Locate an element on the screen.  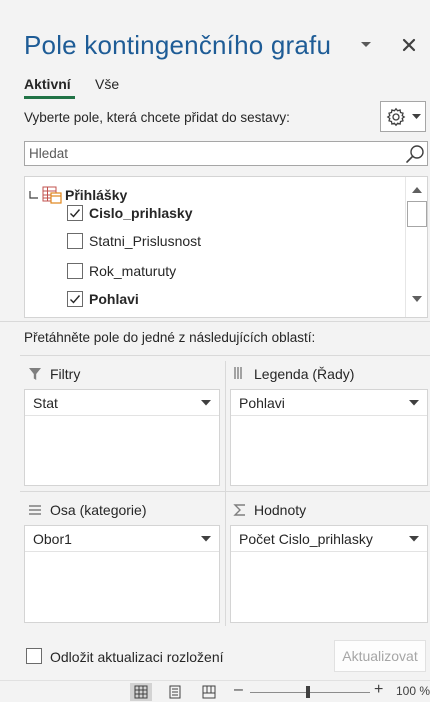
field-label: Statni_Prislusnost is located at coordinates (145, 241).